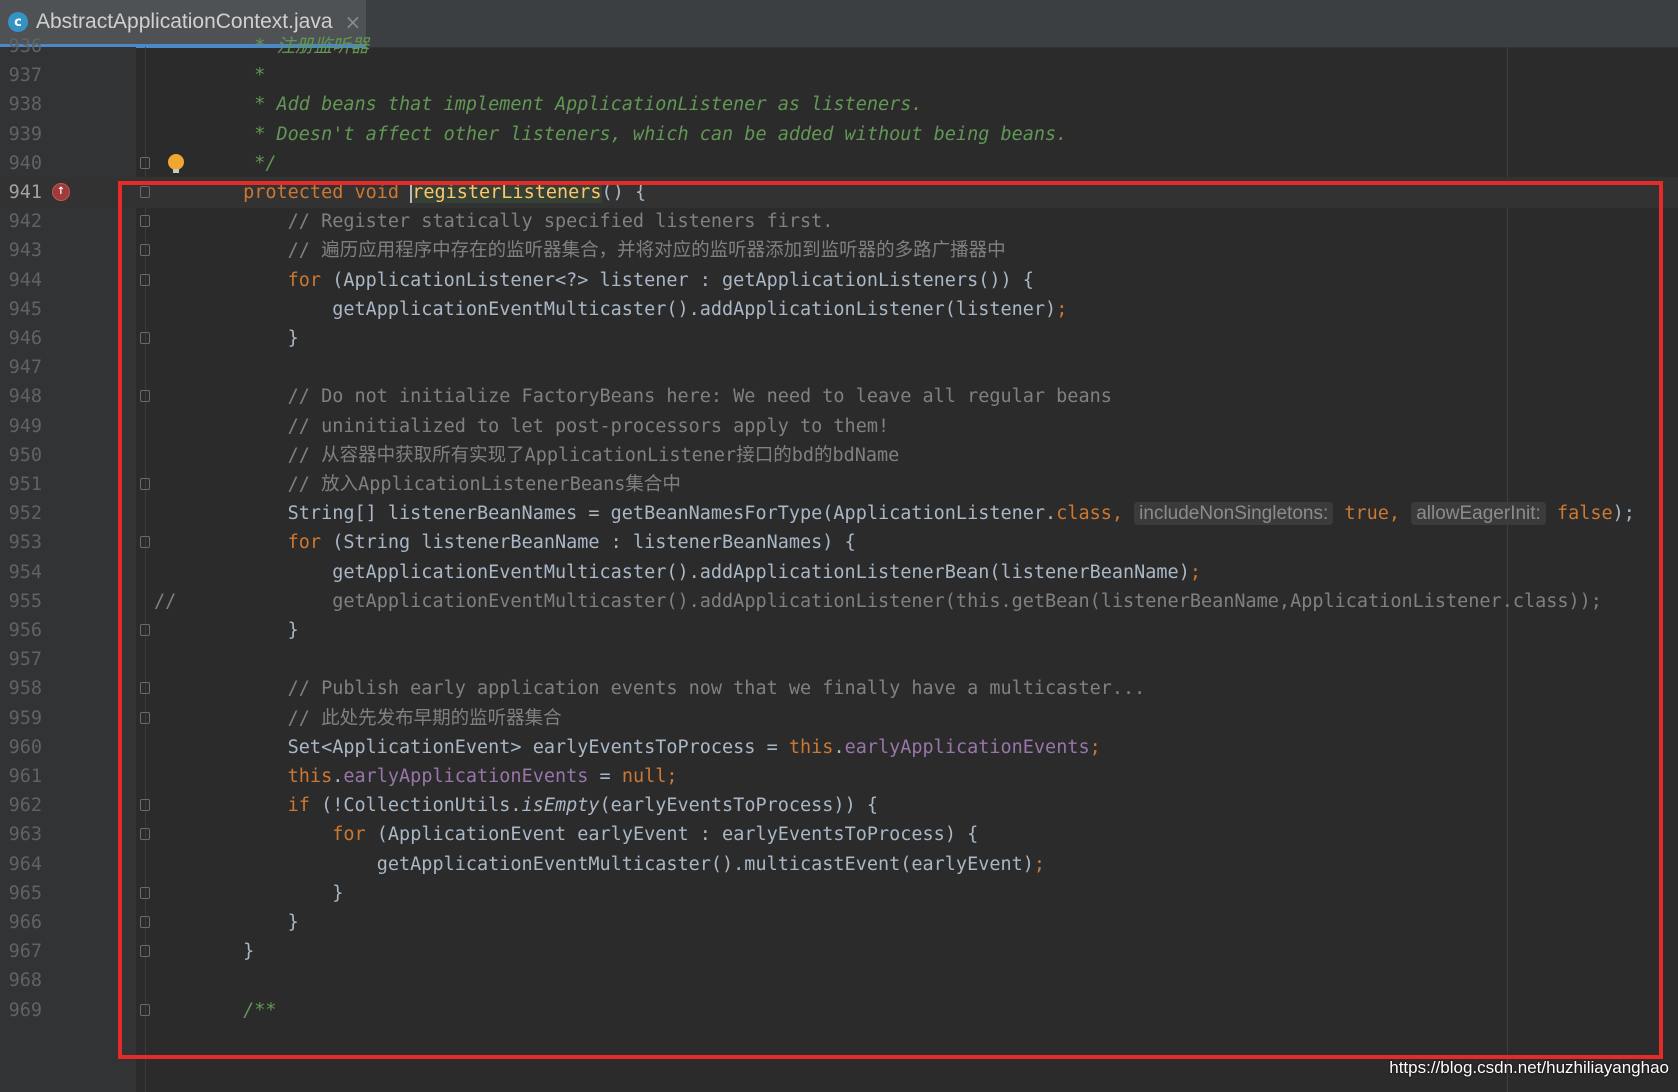 This screenshot has width=1678, height=1092. What do you see at coordinates (25, 309) in the screenshot?
I see `line-number: 945` at bounding box center [25, 309].